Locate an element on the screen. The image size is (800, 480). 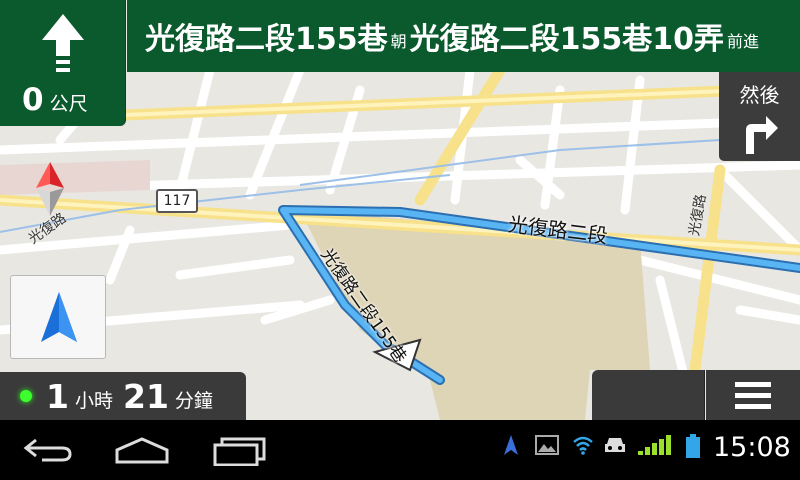
street-from: 光復路二段155巷 is located at coordinates (266, 39).